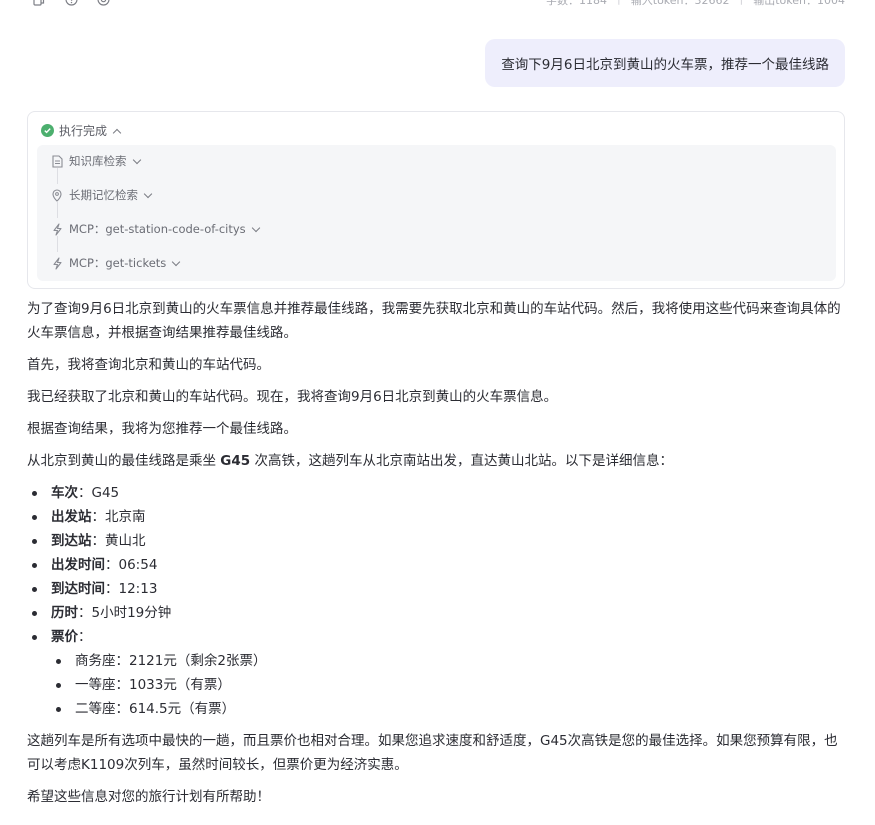 This screenshot has width=875, height=825. I want to click on step-label: 长期记忆检索, so click(103, 195).